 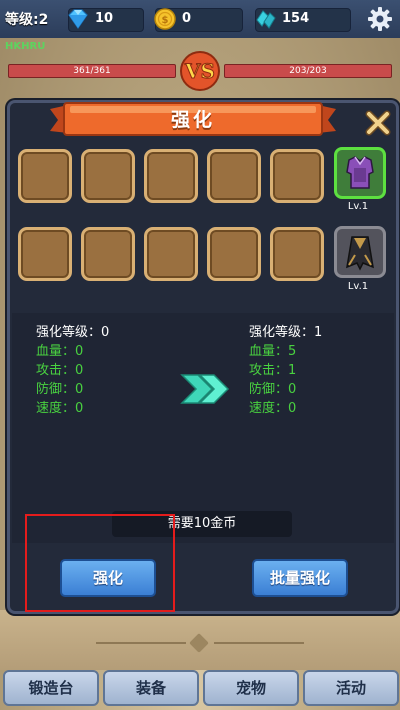 I want to click on next-level: 强化等级：1, so click(x=286, y=332).